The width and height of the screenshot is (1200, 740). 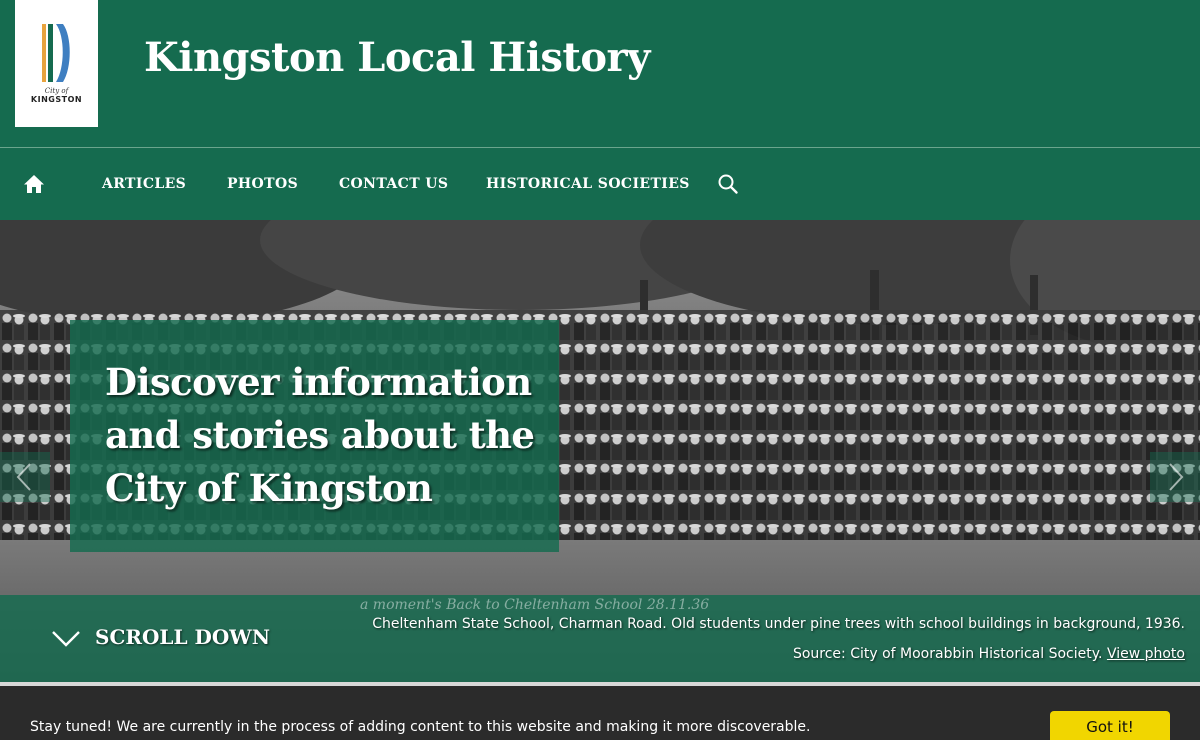 What do you see at coordinates (144, 184) in the screenshot?
I see `nav-item-articles: ARTICLES` at bounding box center [144, 184].